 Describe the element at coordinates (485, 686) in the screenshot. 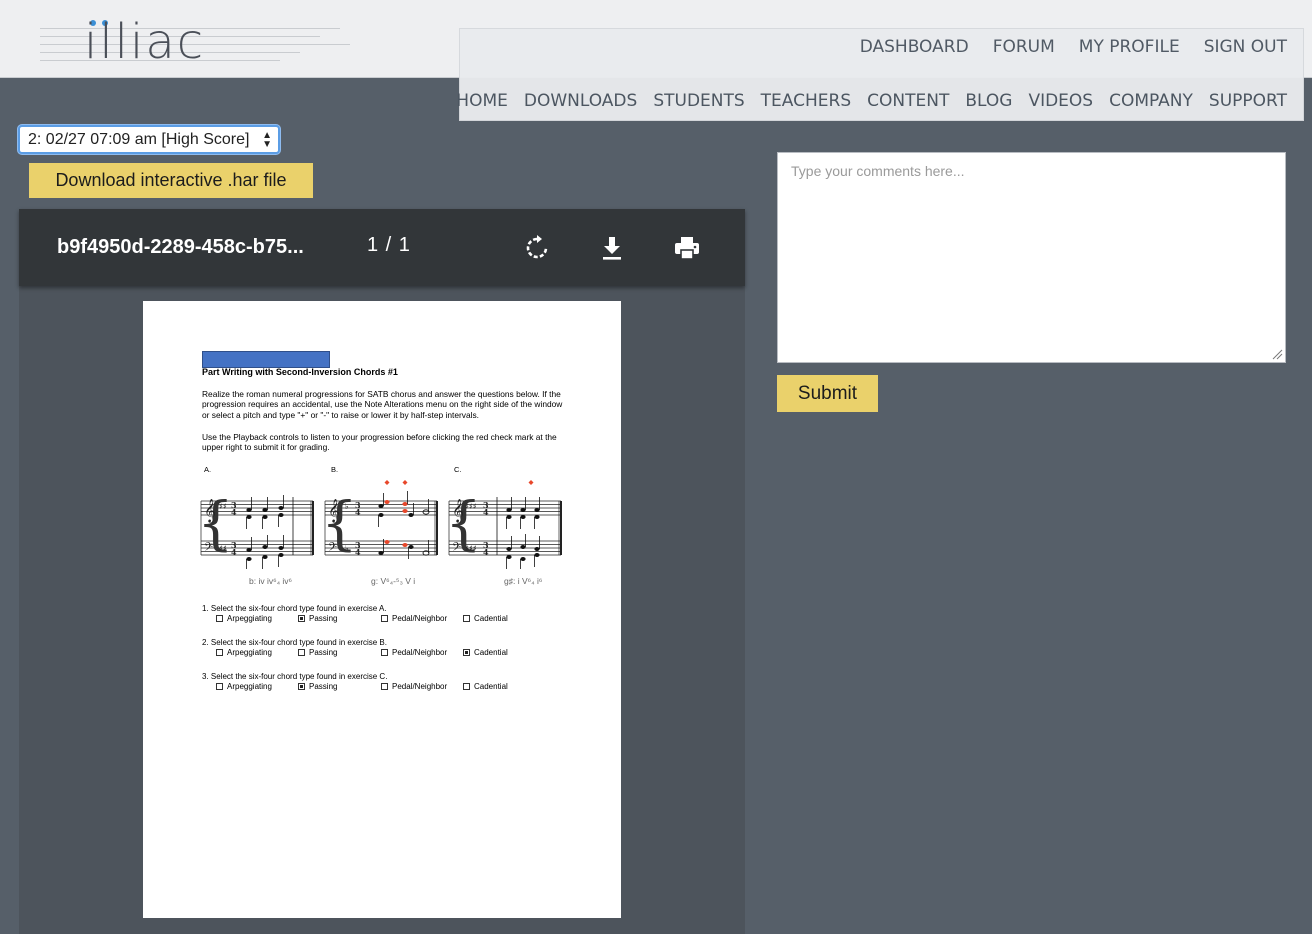

I see `q3-option-cadential: Cadential` at that location.